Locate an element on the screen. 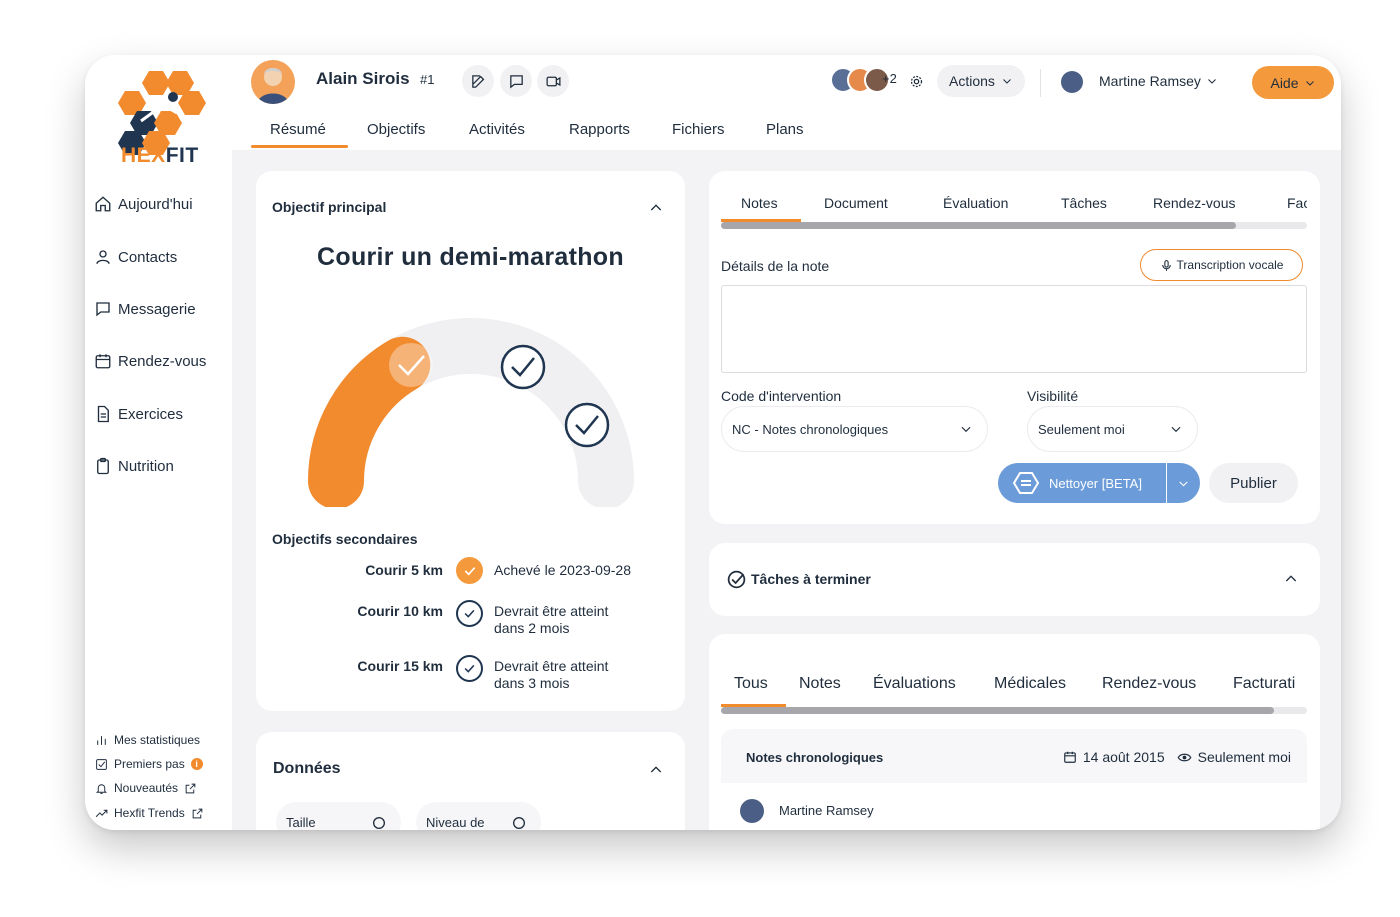 The image size is (1400, 917). tab-plans: Plans is located at coordinates (785, 129).